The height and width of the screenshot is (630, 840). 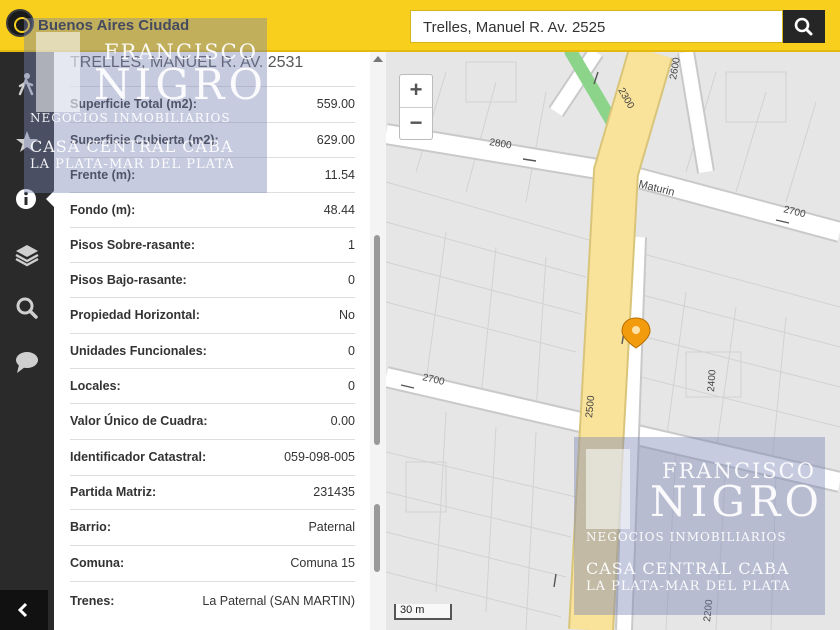 What do you see at coordinates (416, 124) in the screenshot?
I see `zoom-out-button: −` at bounding box center [416, 124].